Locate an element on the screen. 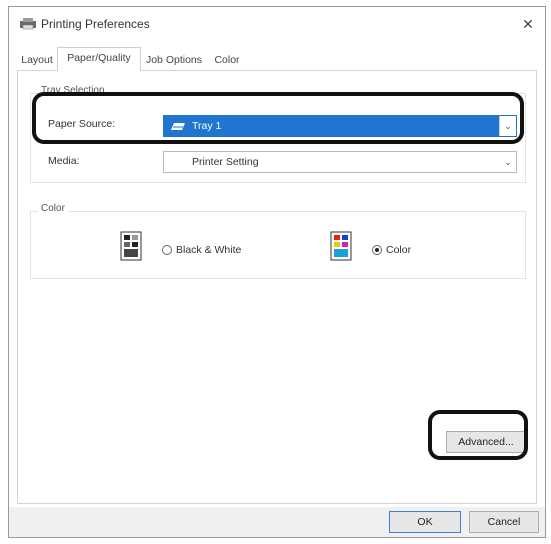 This screenshot has height=544, width=551. dialog-footer: OK Cancel is located at coordinates (277, 522).